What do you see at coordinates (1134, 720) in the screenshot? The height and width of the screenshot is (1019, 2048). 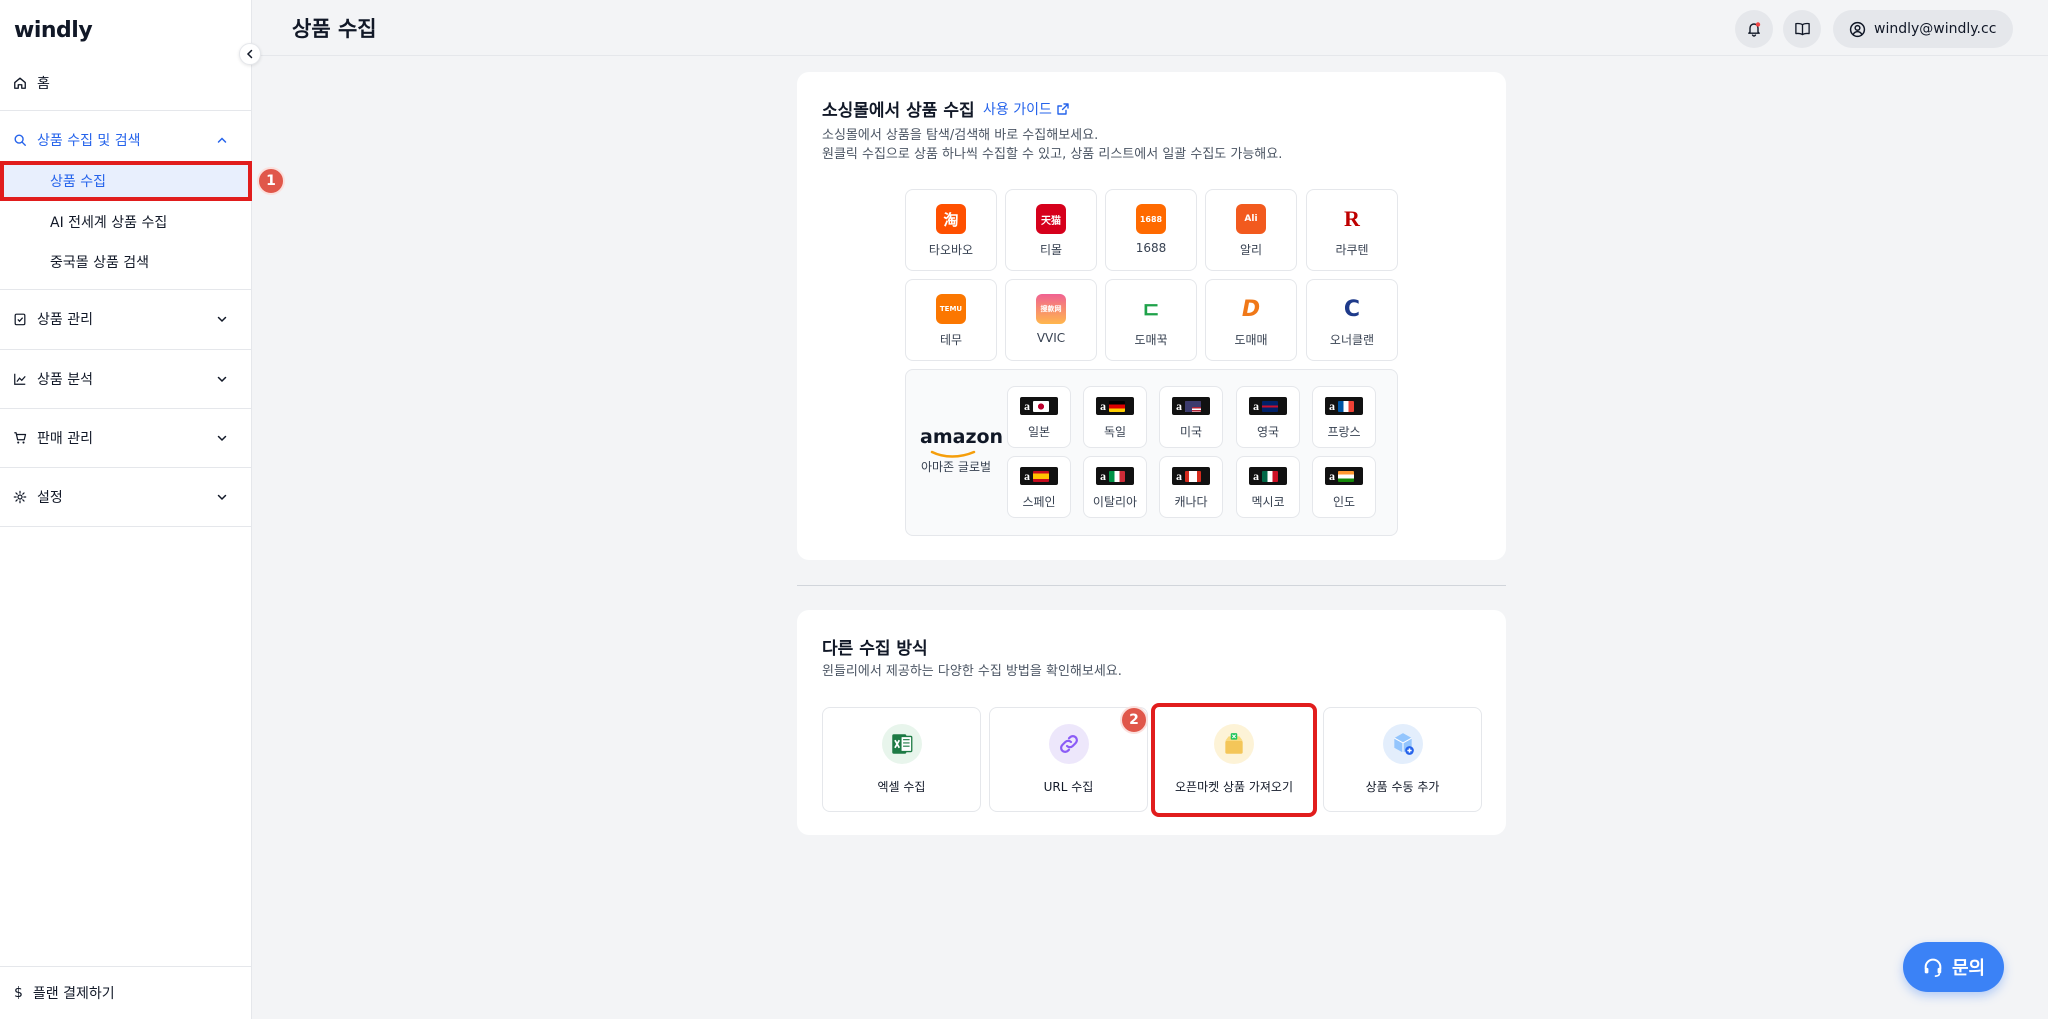 I see `annotation-badge-2: 2` at bounding box center [1134, 720].